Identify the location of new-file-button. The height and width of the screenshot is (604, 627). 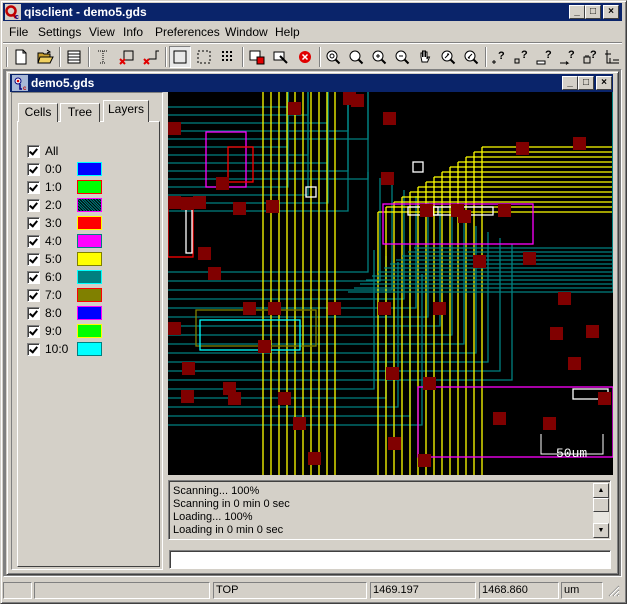
(21, 57).